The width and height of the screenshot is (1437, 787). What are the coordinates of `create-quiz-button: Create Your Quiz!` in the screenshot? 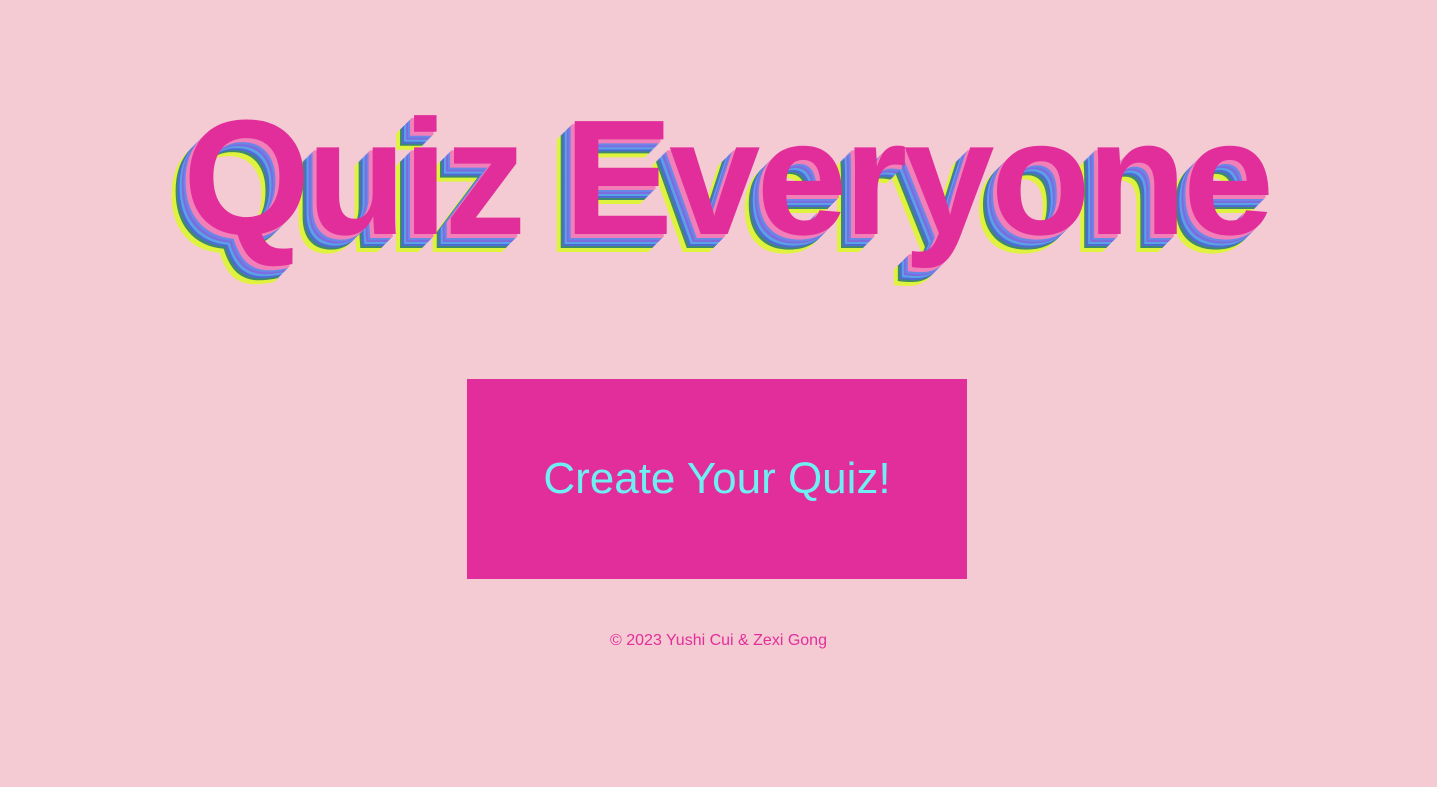 It's located at (717, 479).